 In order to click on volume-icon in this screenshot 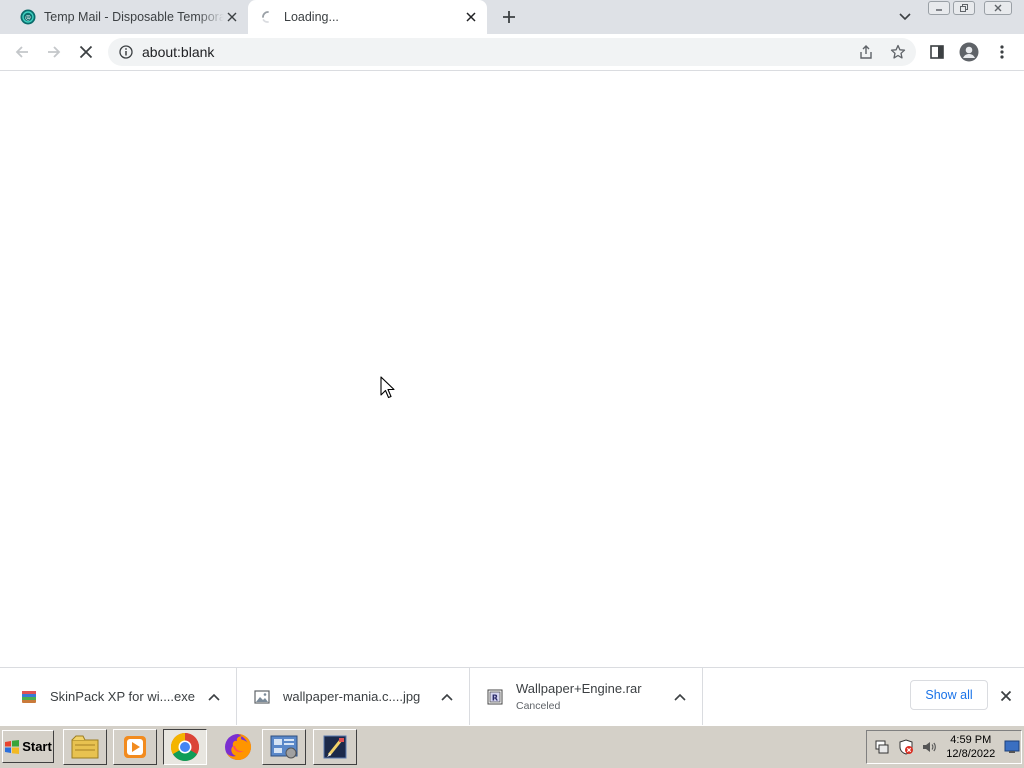, I will do `click(930, 747)`.